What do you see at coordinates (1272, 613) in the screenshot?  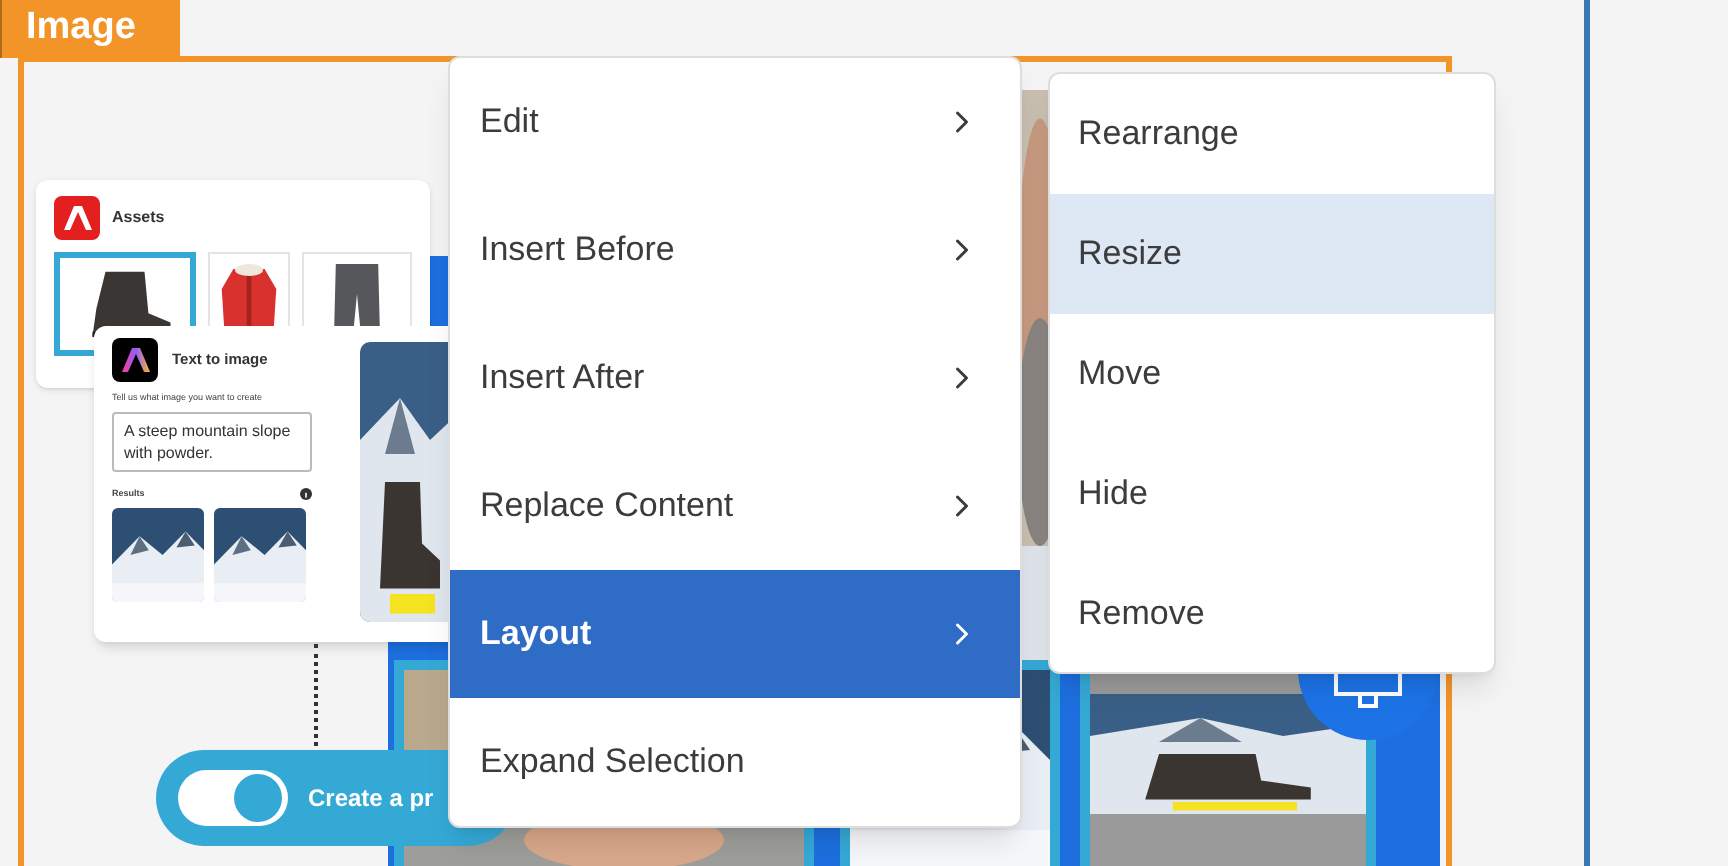 I see `menu-item: Remove` at bounding box center [1272, 613].